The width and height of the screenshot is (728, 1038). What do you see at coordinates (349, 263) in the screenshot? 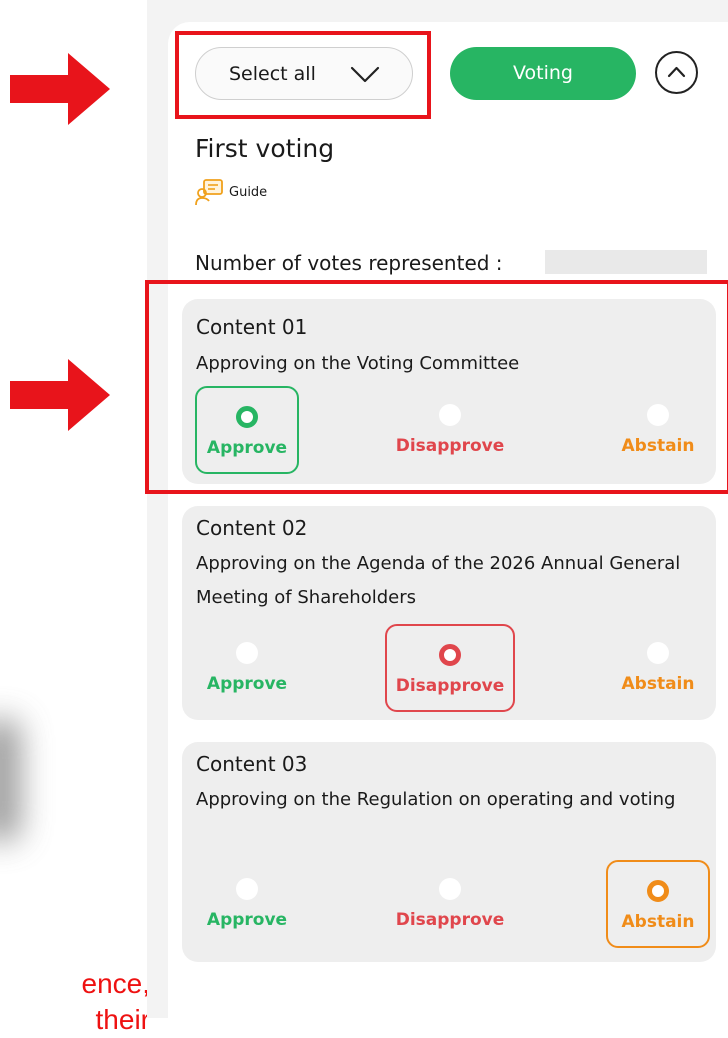
I see `votes-represented-label: Number of votes represented :` at bounding box center [349, 263].